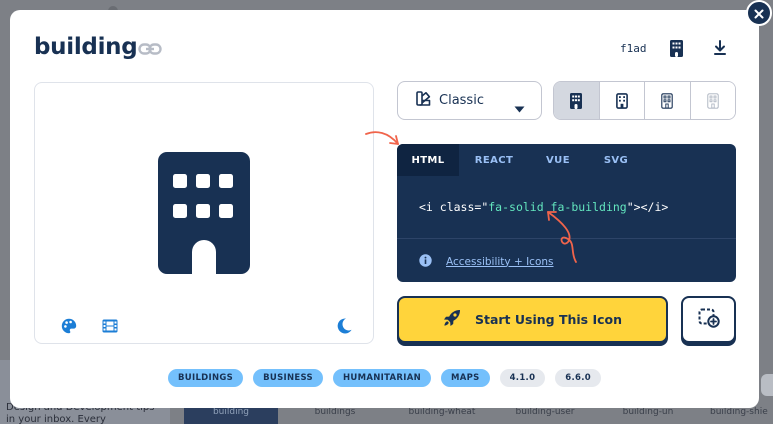  Describe the element at coordinates (630, 207) in the screenshot. I see `code-quote-close: "` at that location.